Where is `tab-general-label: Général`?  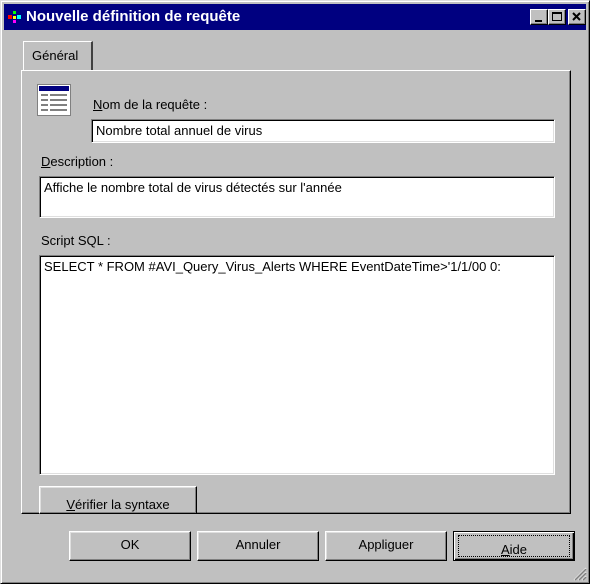 tab-general-label: Général is located at coordinates (55, 55).